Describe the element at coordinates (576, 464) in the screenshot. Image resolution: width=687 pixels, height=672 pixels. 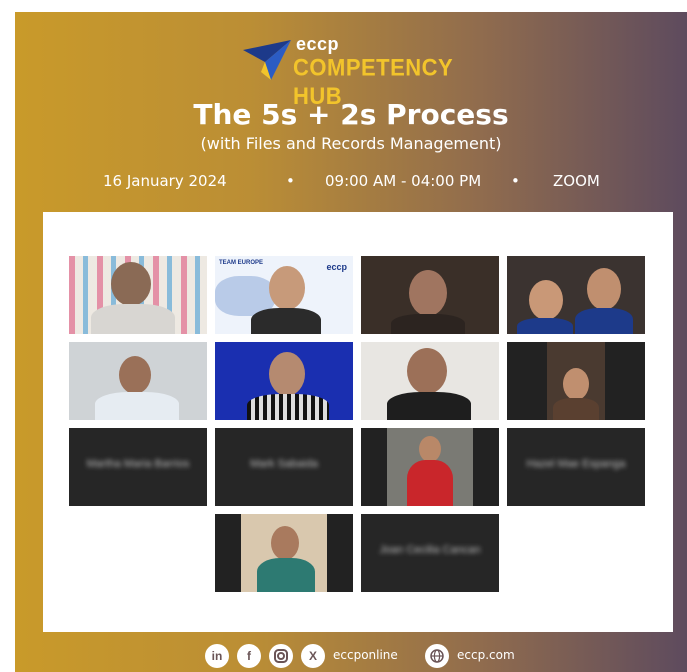
I see `participant-name: Hazel Mae Espanga` at that location.